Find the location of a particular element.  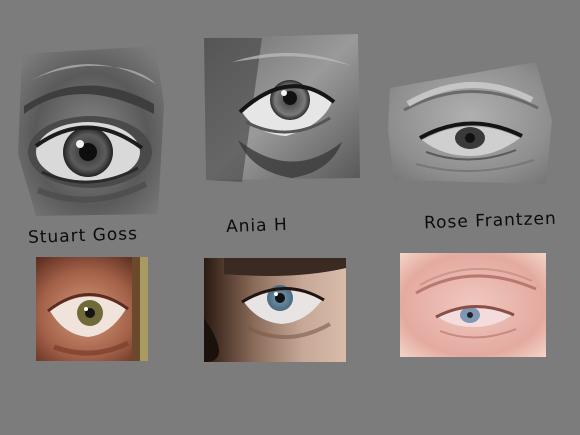

artist-label-stuart-goss: Stuart Goss is located at coordinates (83, 236).